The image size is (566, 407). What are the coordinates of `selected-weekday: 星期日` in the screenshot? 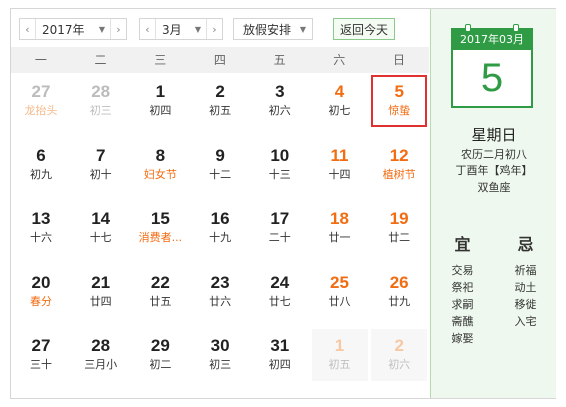 It's located at (494, 135).